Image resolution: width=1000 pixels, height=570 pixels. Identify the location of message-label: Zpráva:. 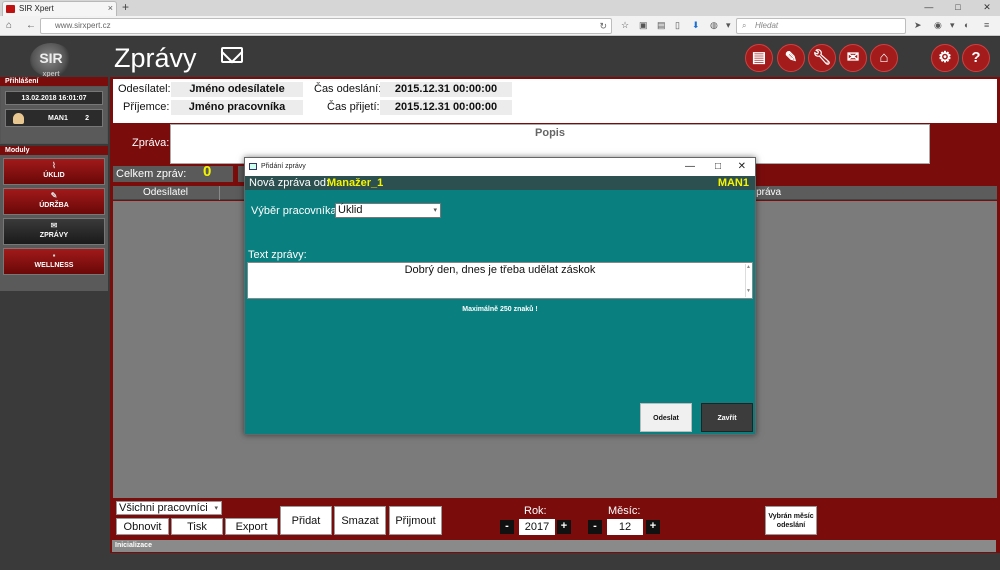
(151, 143).